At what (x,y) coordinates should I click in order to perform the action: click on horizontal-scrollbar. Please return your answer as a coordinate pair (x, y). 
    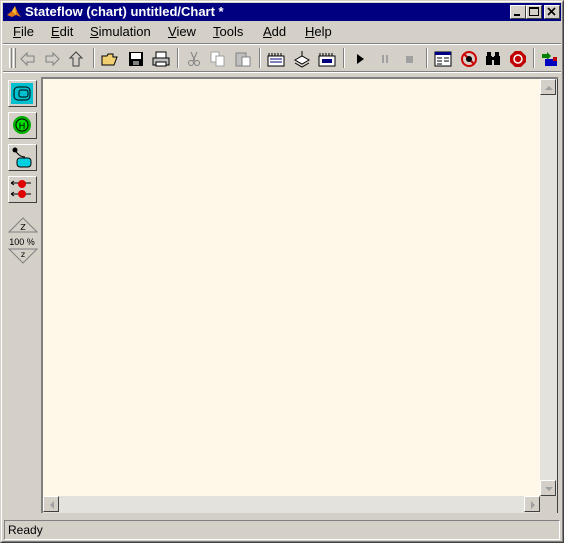
    Looking at the image, I should click on (291, 504).